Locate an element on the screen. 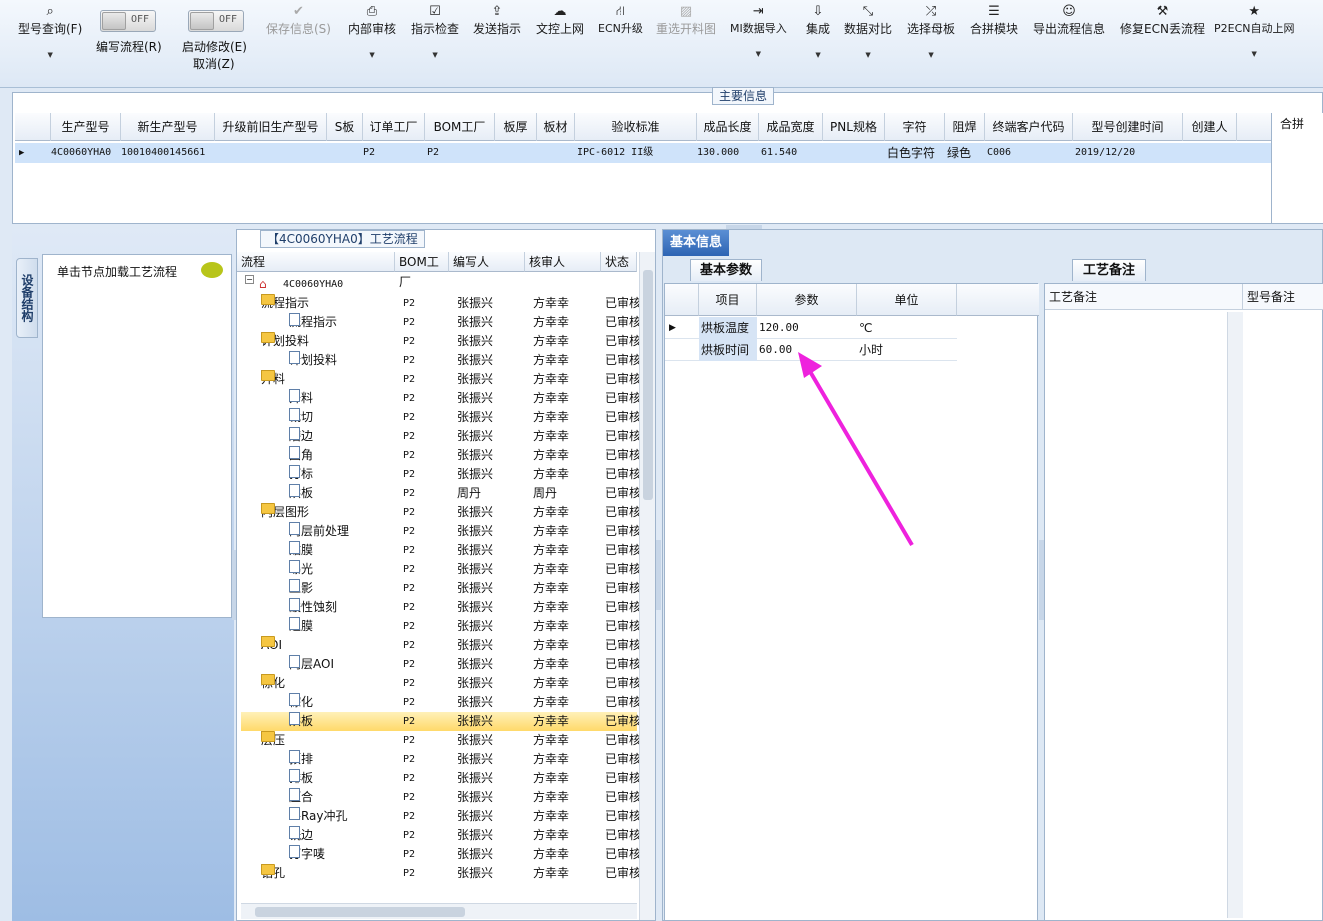 This screenshot has height=921, width=1323. tab-equipment-structure: 设备结构 is located at coordinates (27, 298).